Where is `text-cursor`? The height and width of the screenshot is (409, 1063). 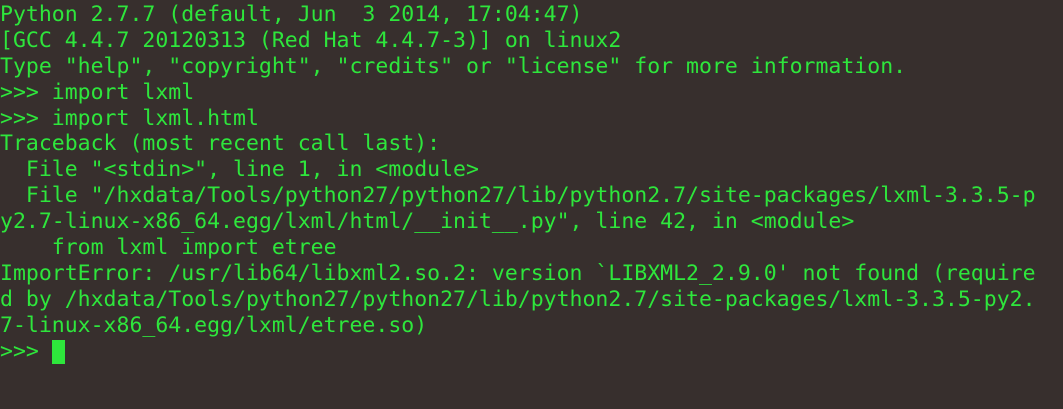 text-cursor is located at coordinates (58, 351).